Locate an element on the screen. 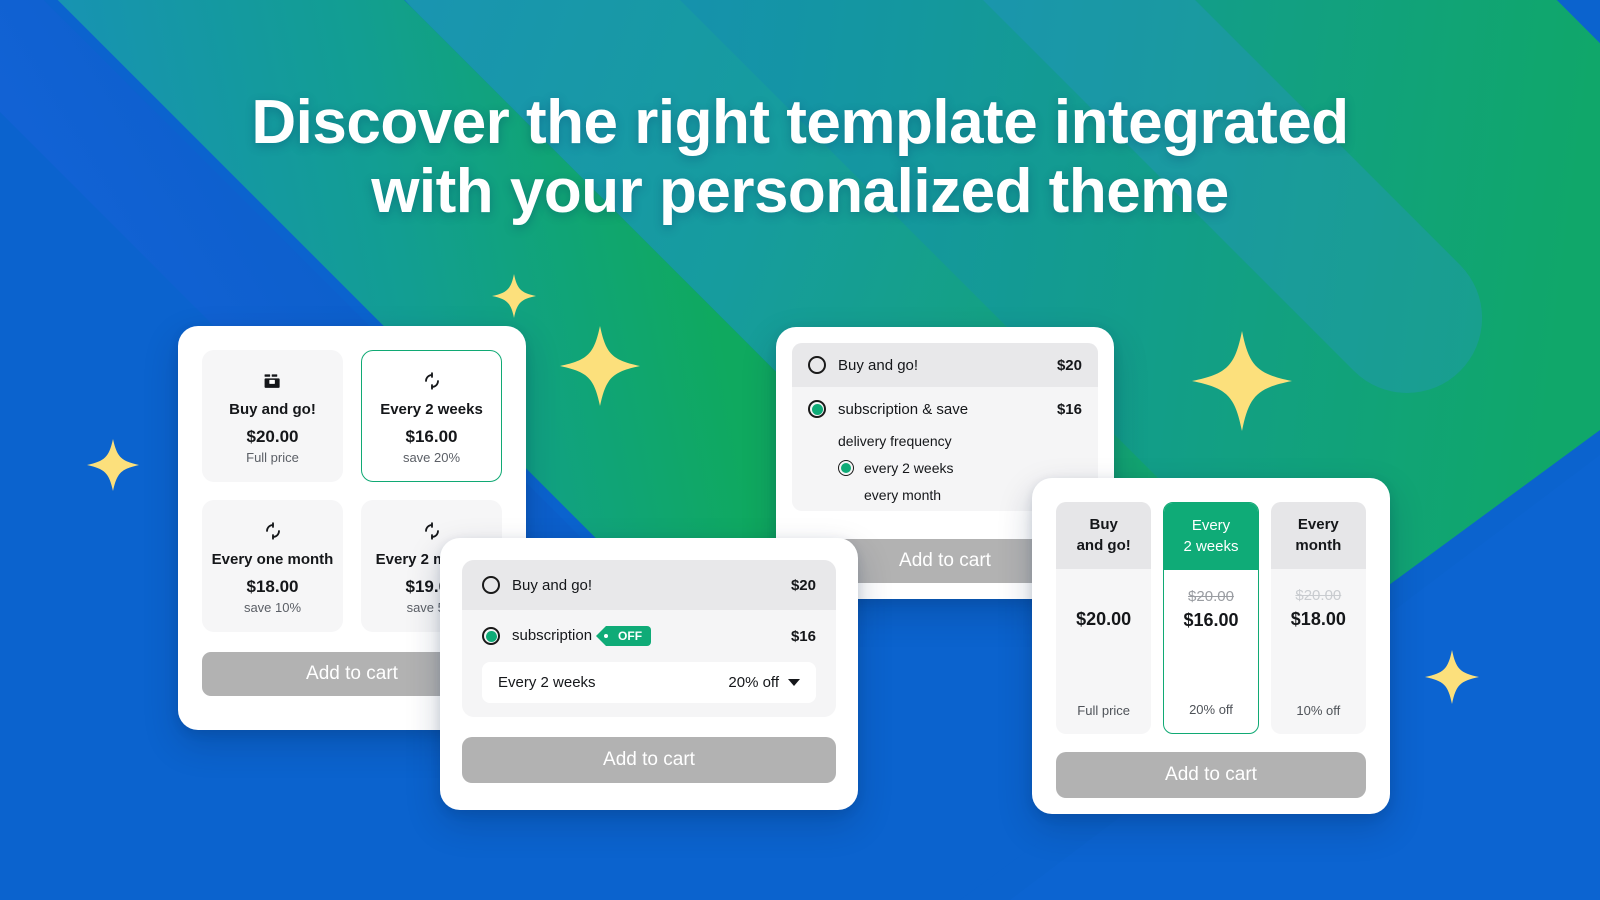 The width and height of the screenshot is (1600, 900). tile-price: $16.00 is located at coordinates (431, 436).